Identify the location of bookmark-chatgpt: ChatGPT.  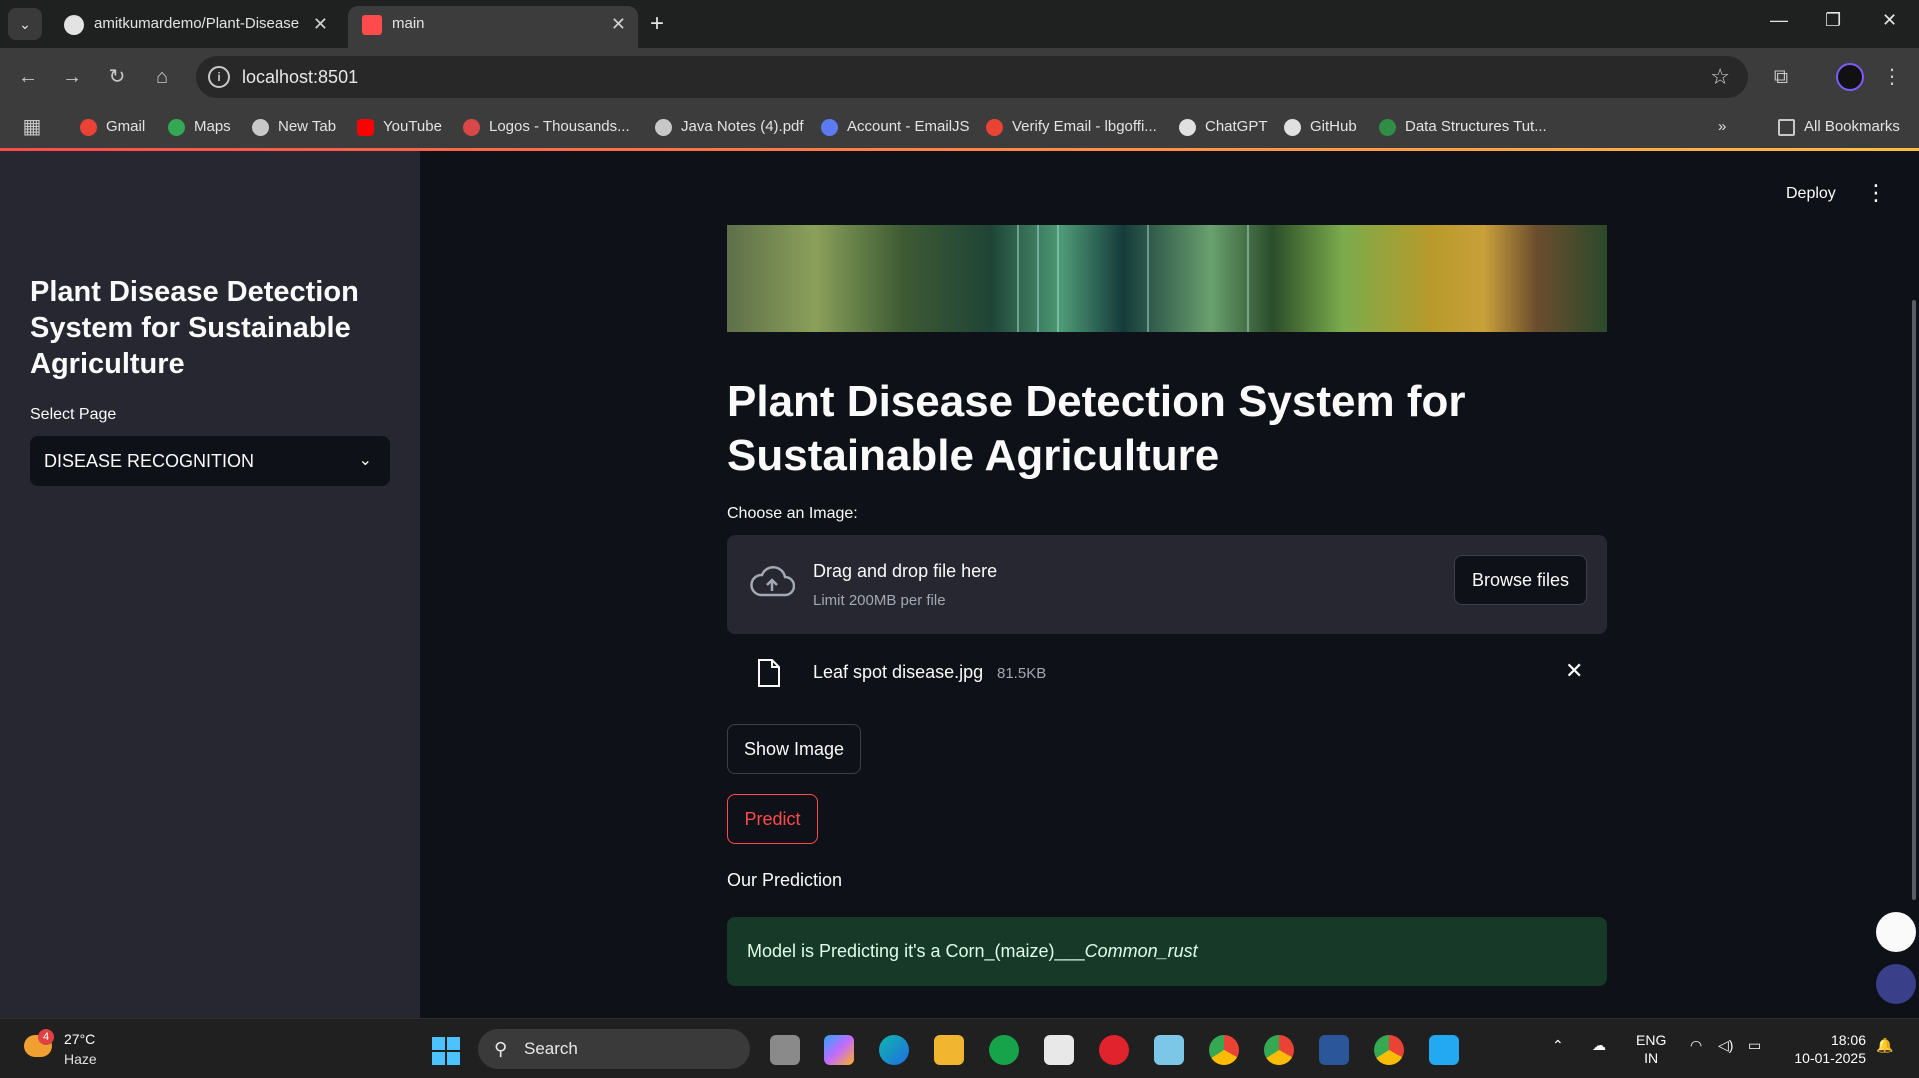
(1223, 127).